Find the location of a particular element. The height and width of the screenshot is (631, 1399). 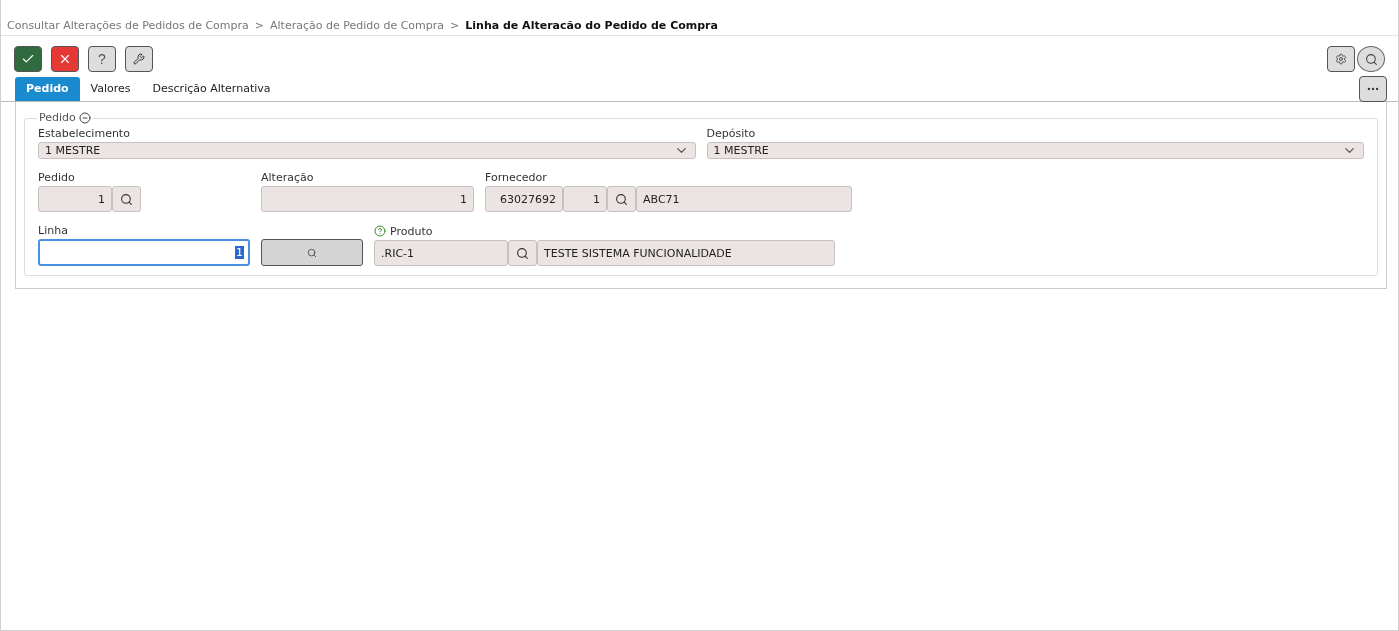

cancel-button is located at coordinates (65, 59).